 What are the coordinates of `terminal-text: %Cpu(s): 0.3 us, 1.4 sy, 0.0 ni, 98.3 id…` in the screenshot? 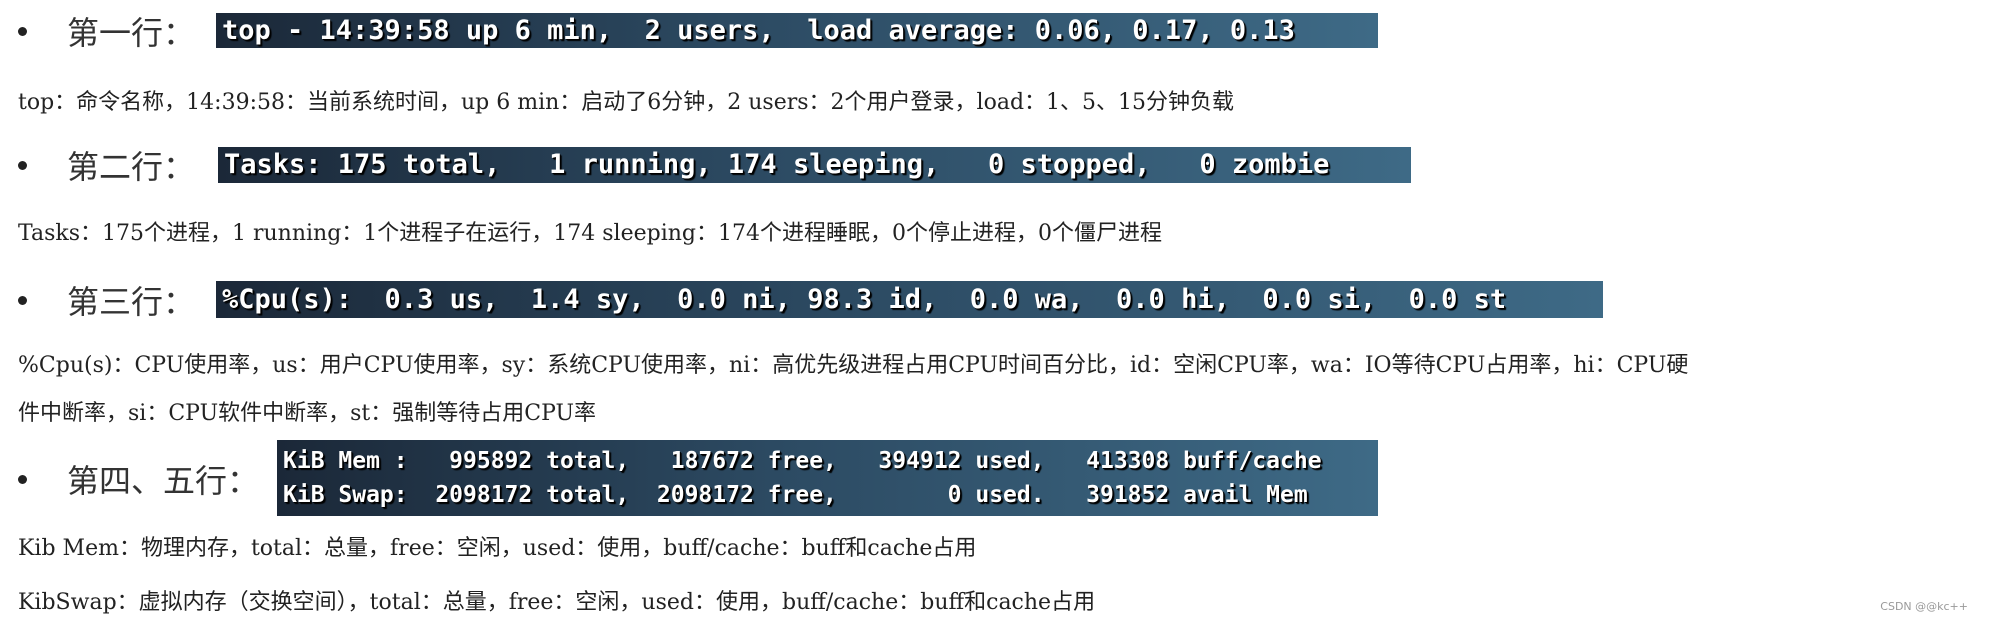 It's located at (864, 299).